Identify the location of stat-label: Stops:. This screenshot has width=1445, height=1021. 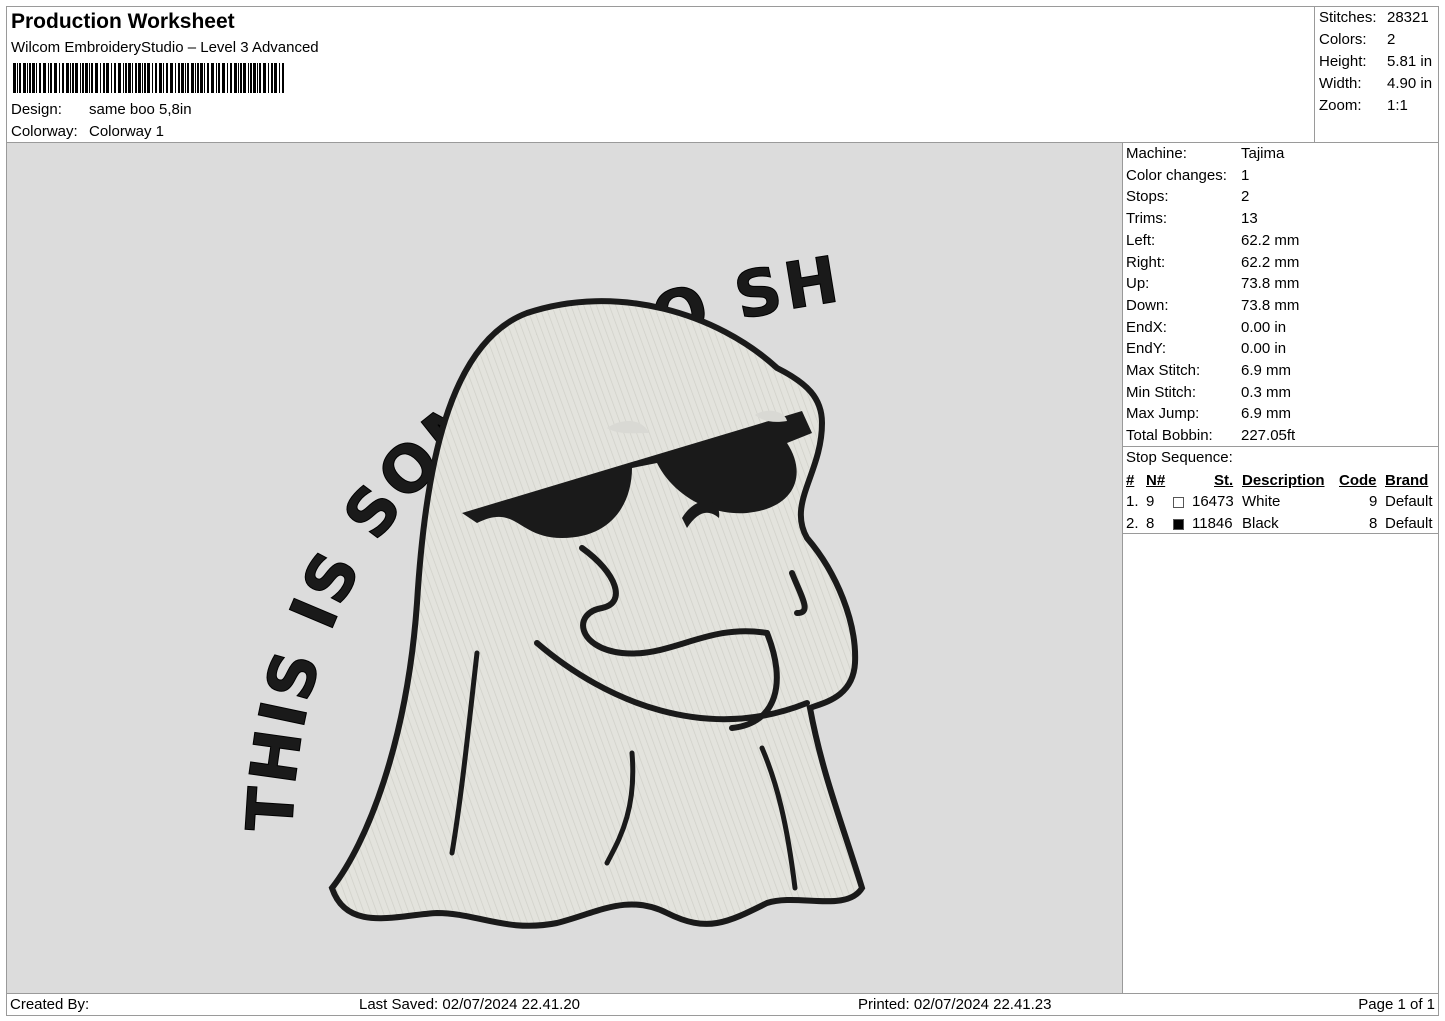
(1147, 197).